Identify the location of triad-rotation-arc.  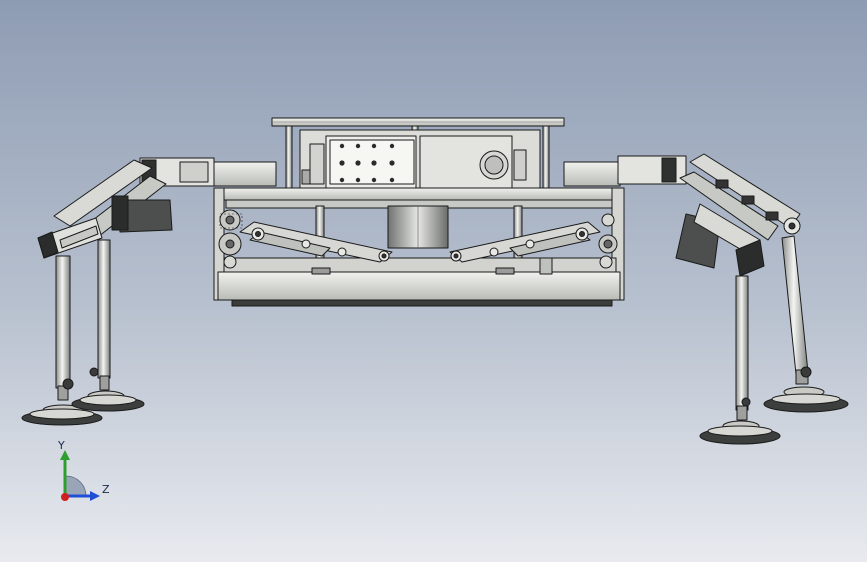
(76, 486).